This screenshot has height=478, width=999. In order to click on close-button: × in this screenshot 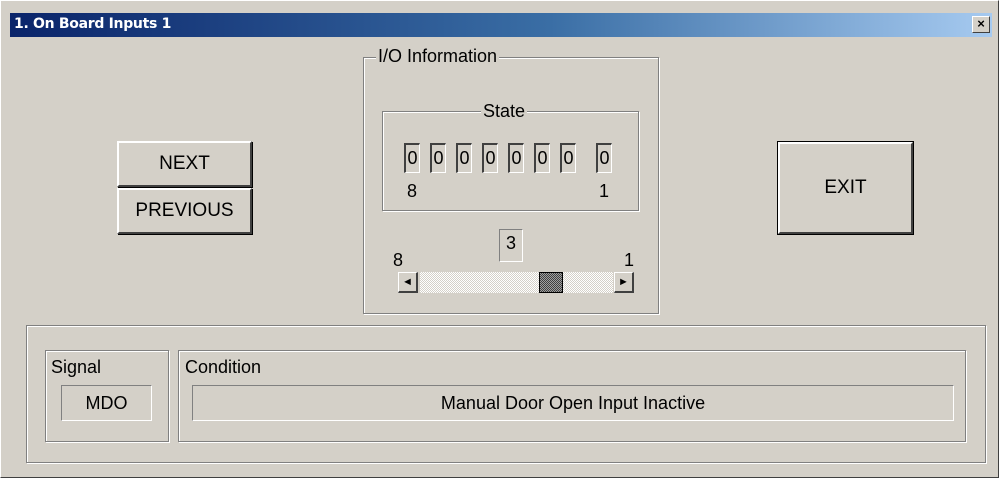, I will do `click(981, 24)`.